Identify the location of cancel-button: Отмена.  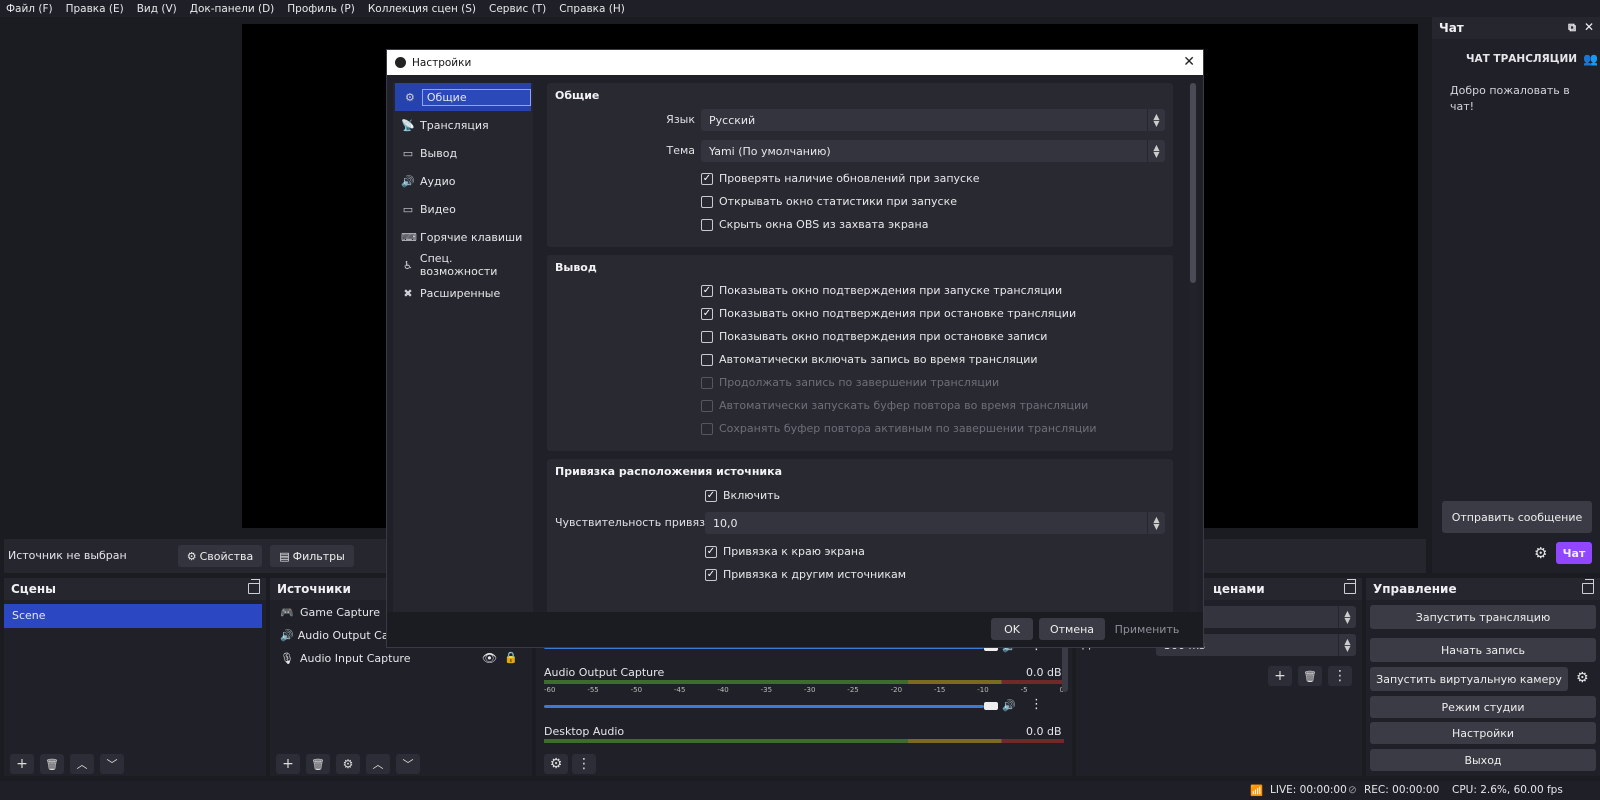
(1072, 629).